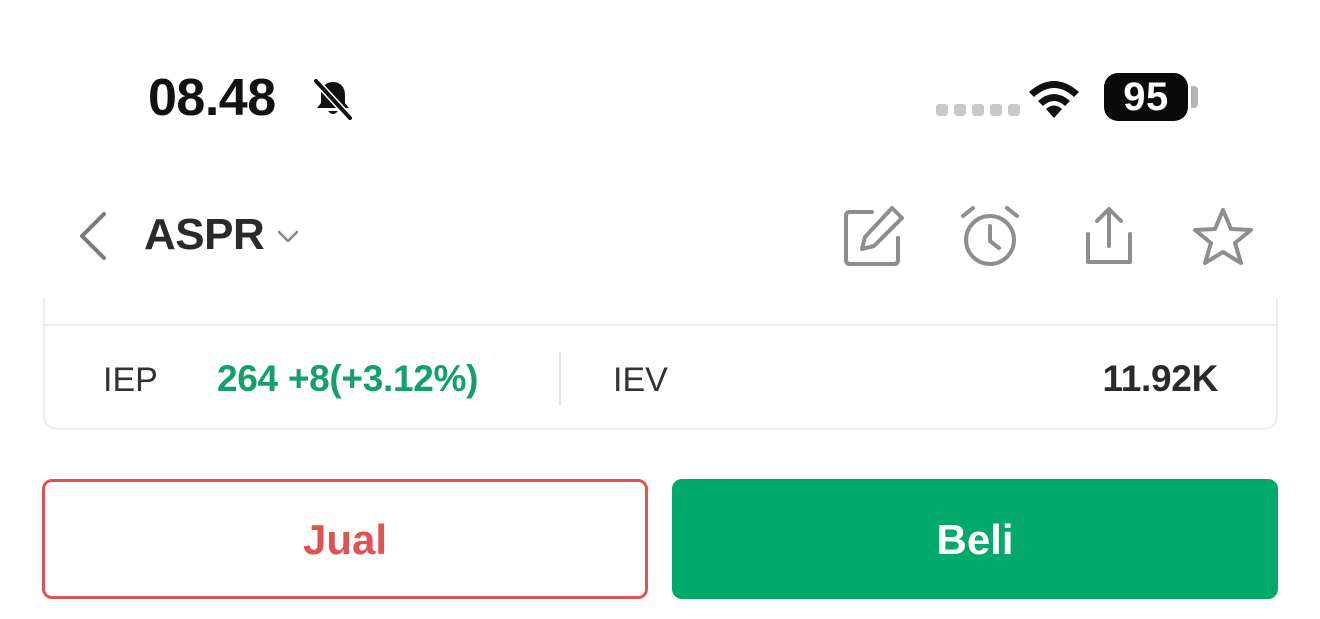 The height and width of the screenshot is (619, 1320). I want to click on signal-dots-icon, so click(978, 110).